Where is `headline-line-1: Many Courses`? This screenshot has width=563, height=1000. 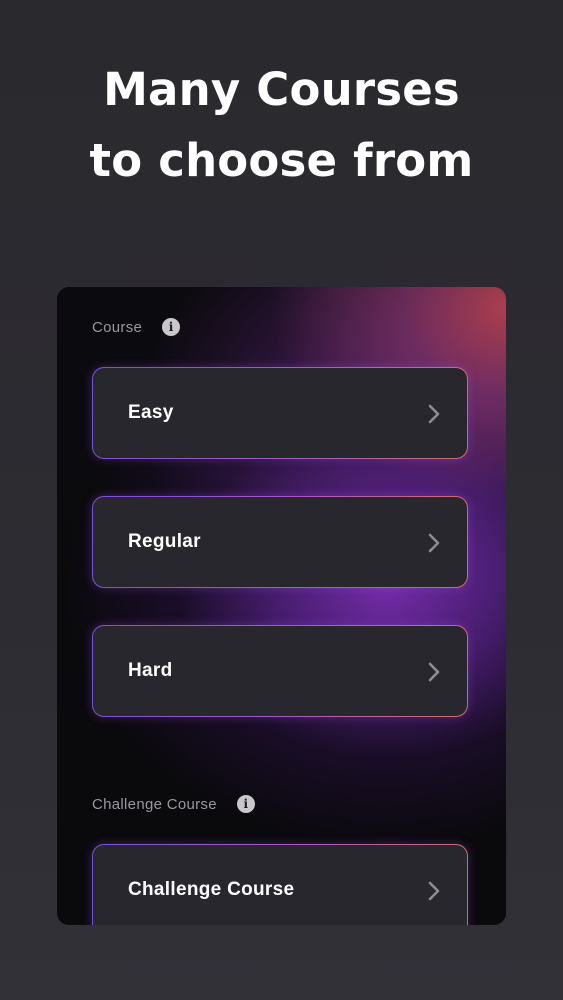
headline-line-1: Many Courses is located at coordinates (281, 89).